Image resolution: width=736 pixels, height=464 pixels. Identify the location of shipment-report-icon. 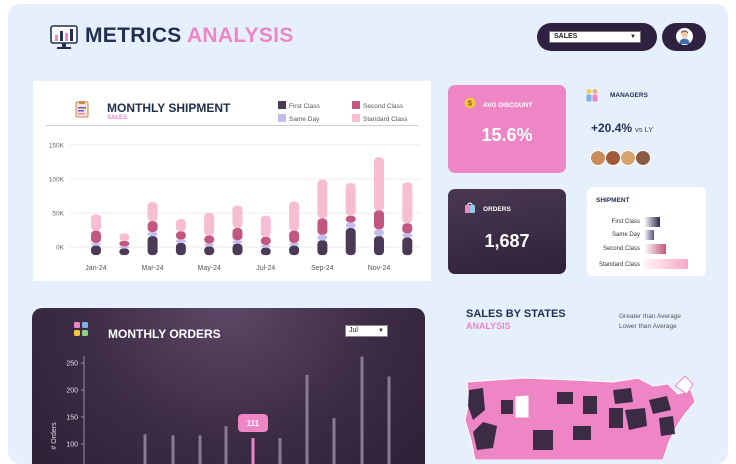
(82, 109).